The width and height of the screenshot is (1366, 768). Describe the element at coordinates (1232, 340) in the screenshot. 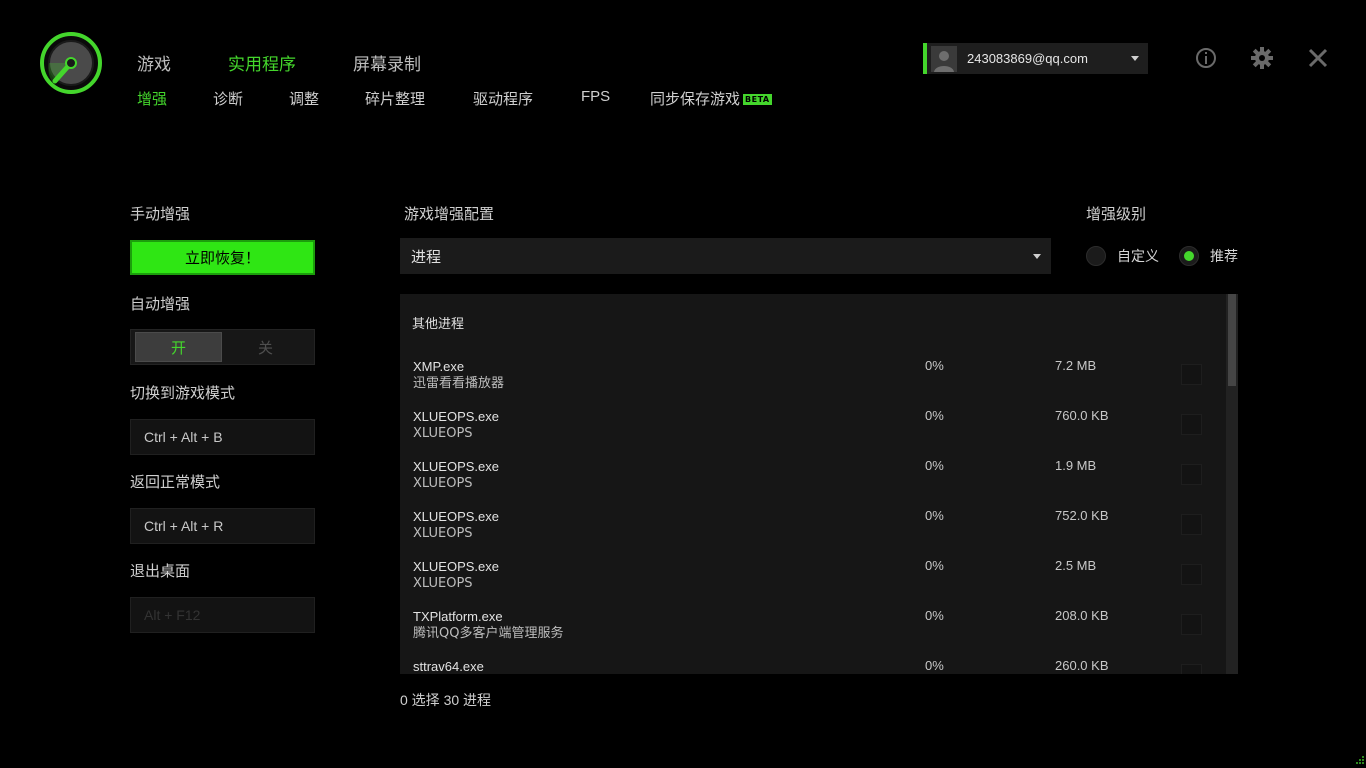

I see `scrollbar-thumb` at that location.